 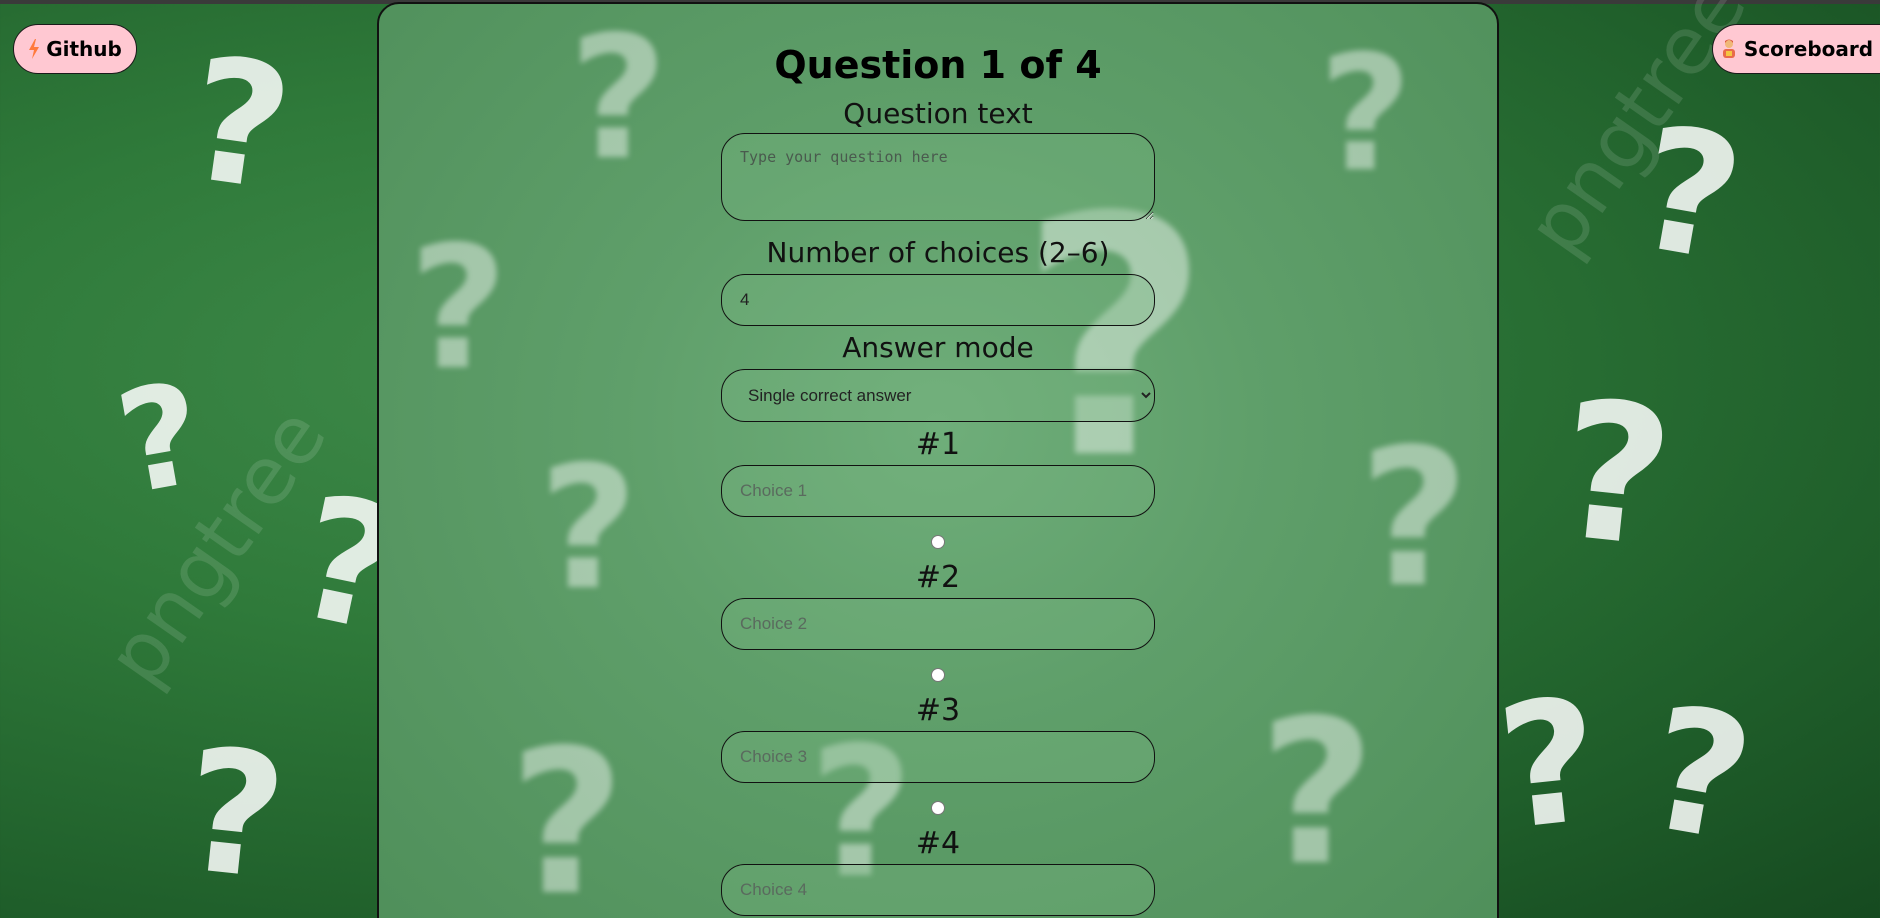 What do you see at coordinates (938, 252) in the screenshot?
I see `num-choices-label: Number of choices (2–6)` at bounding box center [938, 252].